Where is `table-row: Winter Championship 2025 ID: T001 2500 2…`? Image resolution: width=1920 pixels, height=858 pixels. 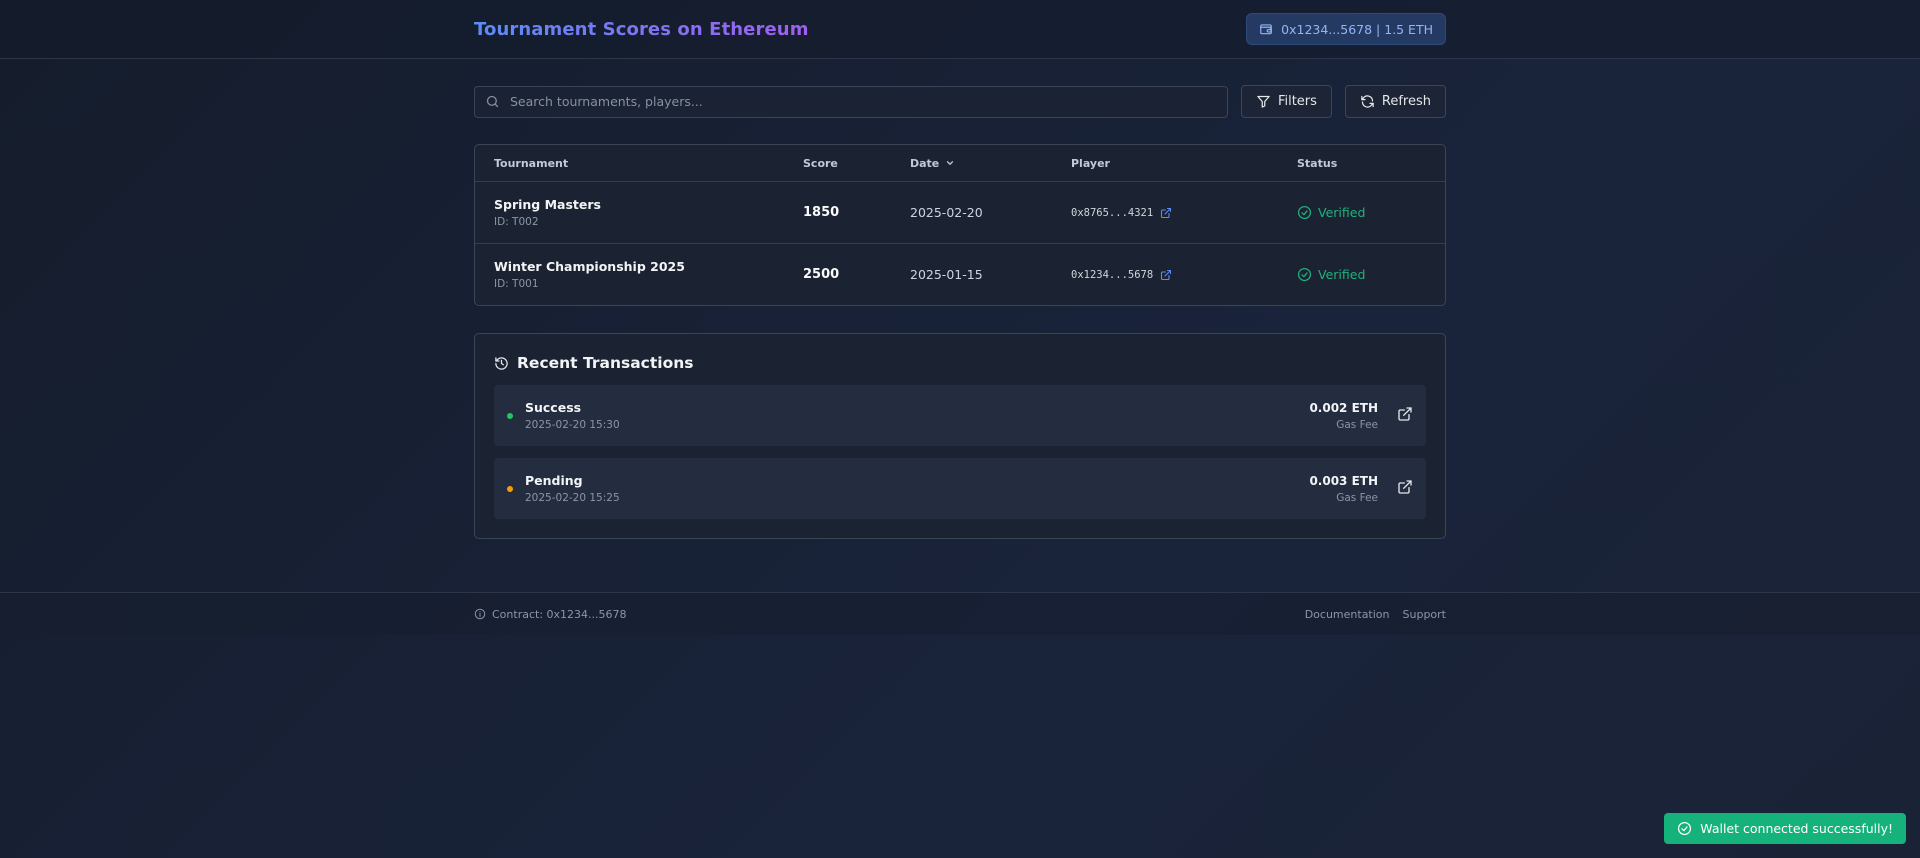
table-row: Winter Championship 2025 ID: T001 2500 2… is located at coordinates (960, 274).